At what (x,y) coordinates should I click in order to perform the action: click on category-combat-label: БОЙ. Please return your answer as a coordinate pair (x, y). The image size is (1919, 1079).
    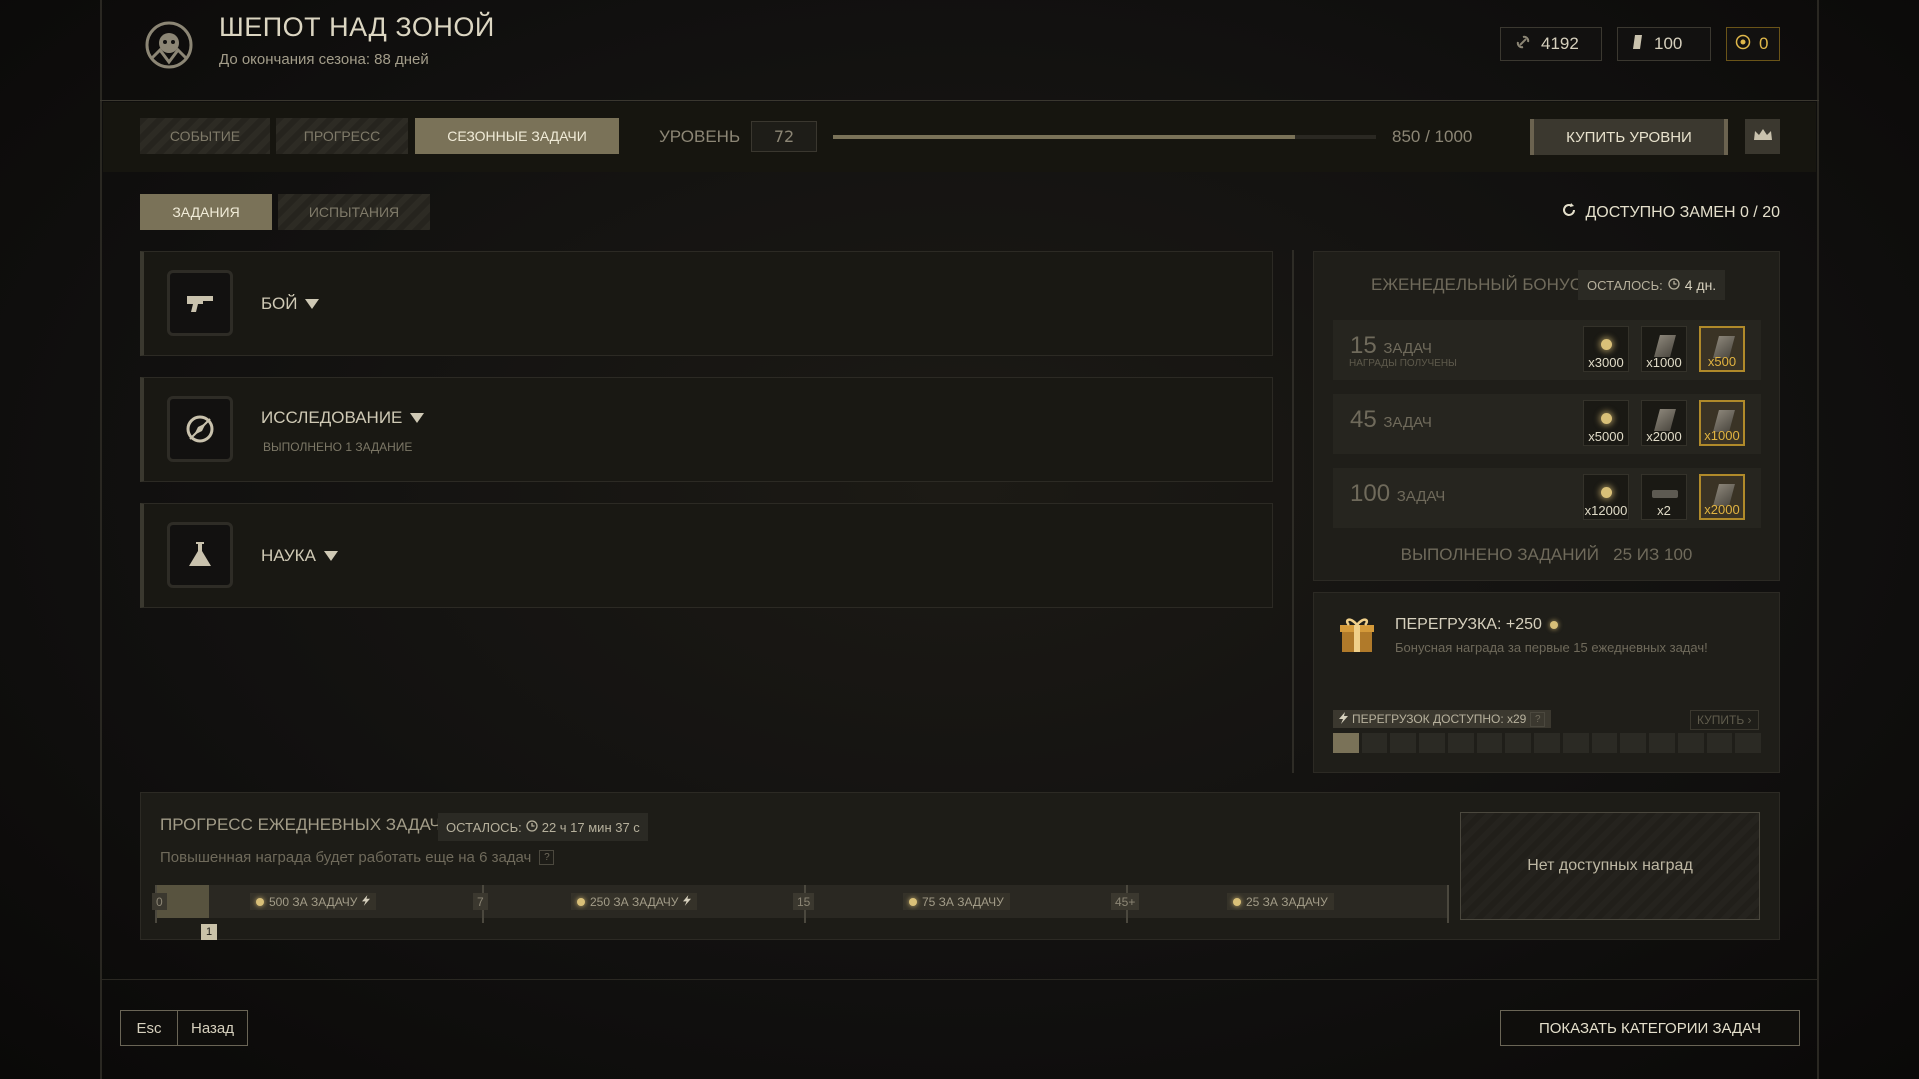
    Looking at the image, I should click on (279, 303).